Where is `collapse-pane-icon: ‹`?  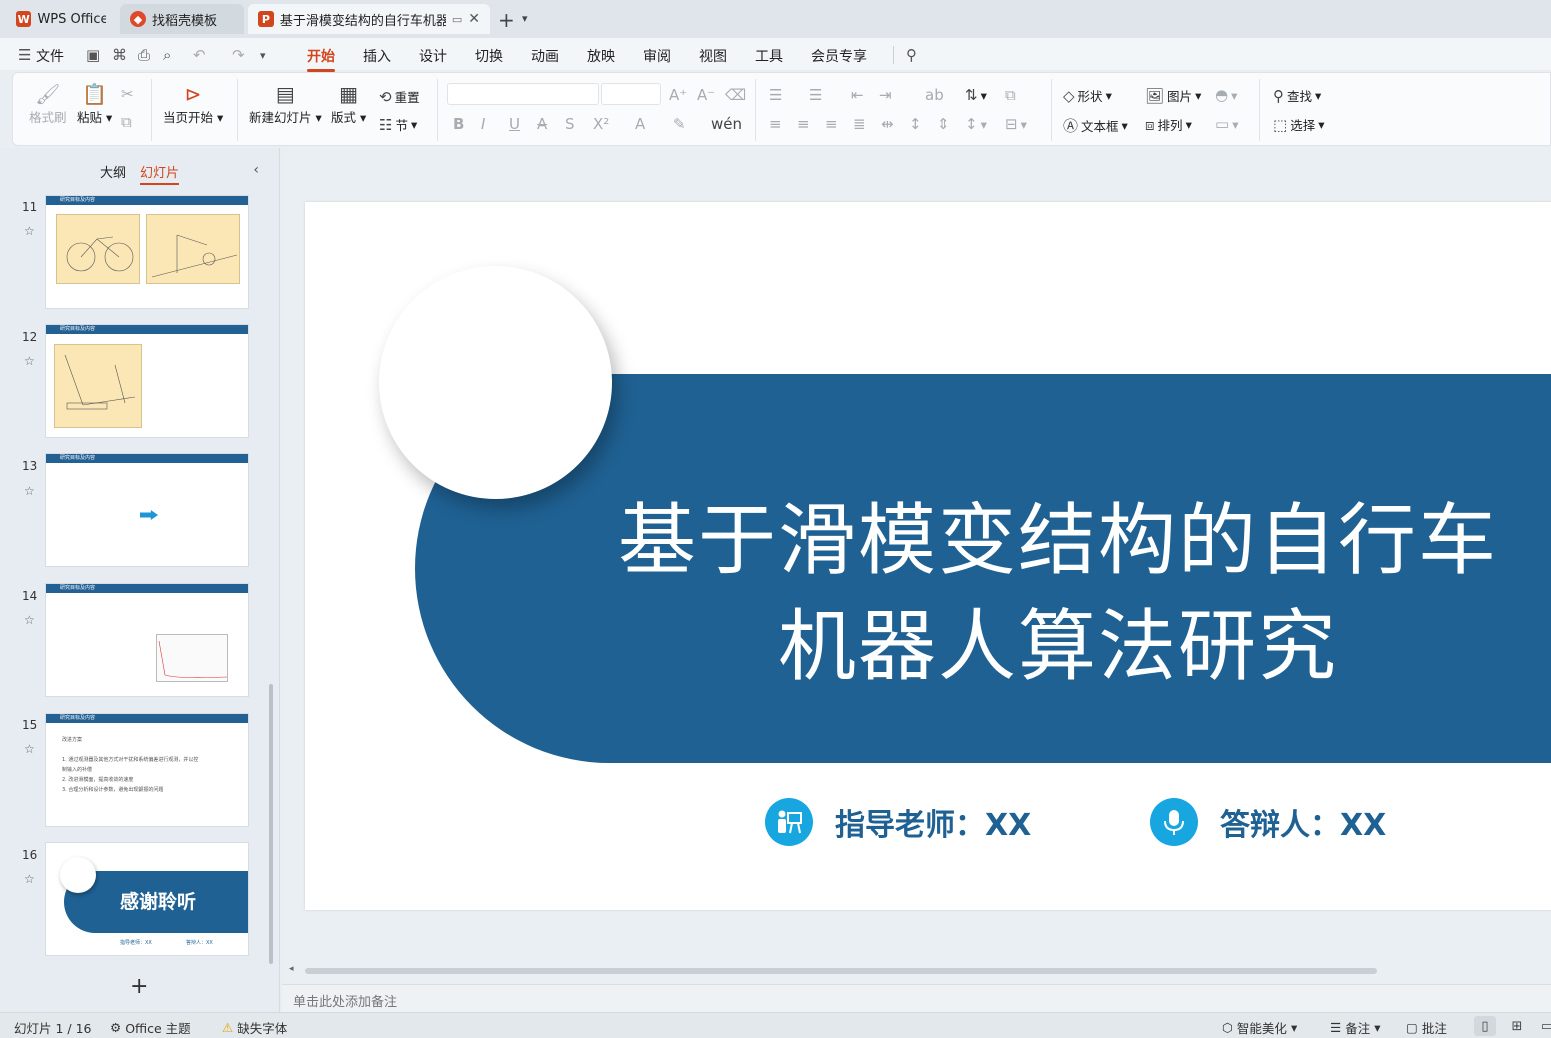
collapse-pane-icon: ‹ is located at coordinates (256, 170).